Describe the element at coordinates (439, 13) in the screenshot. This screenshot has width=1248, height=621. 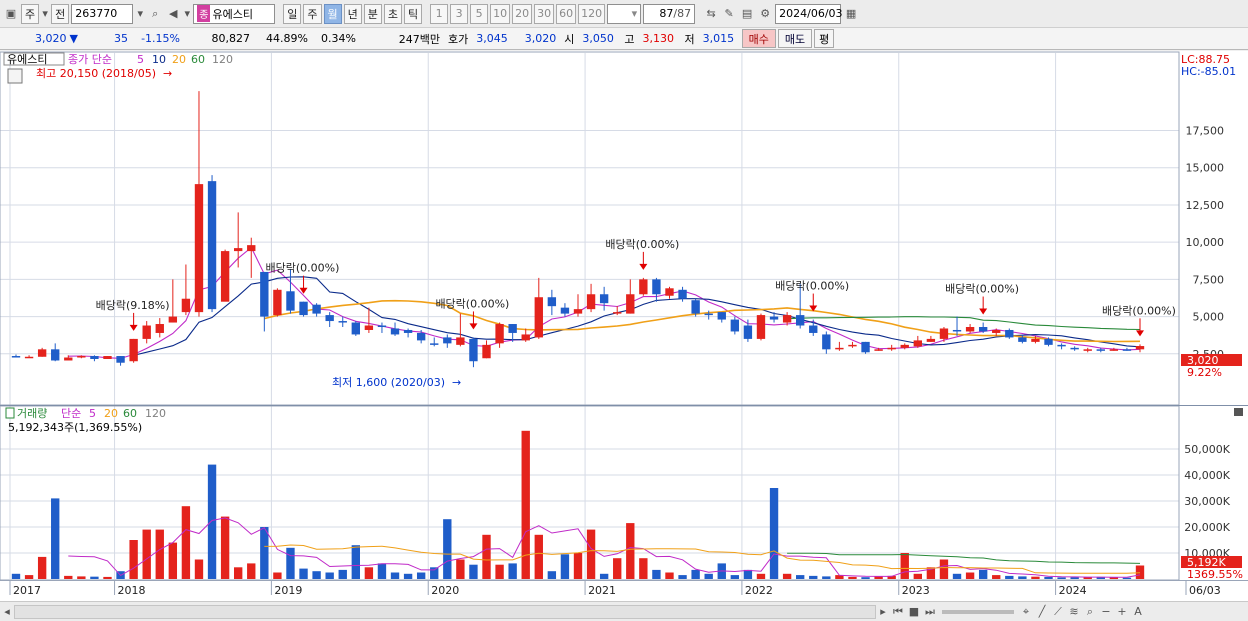
I see `interval-1: 1` at that location.